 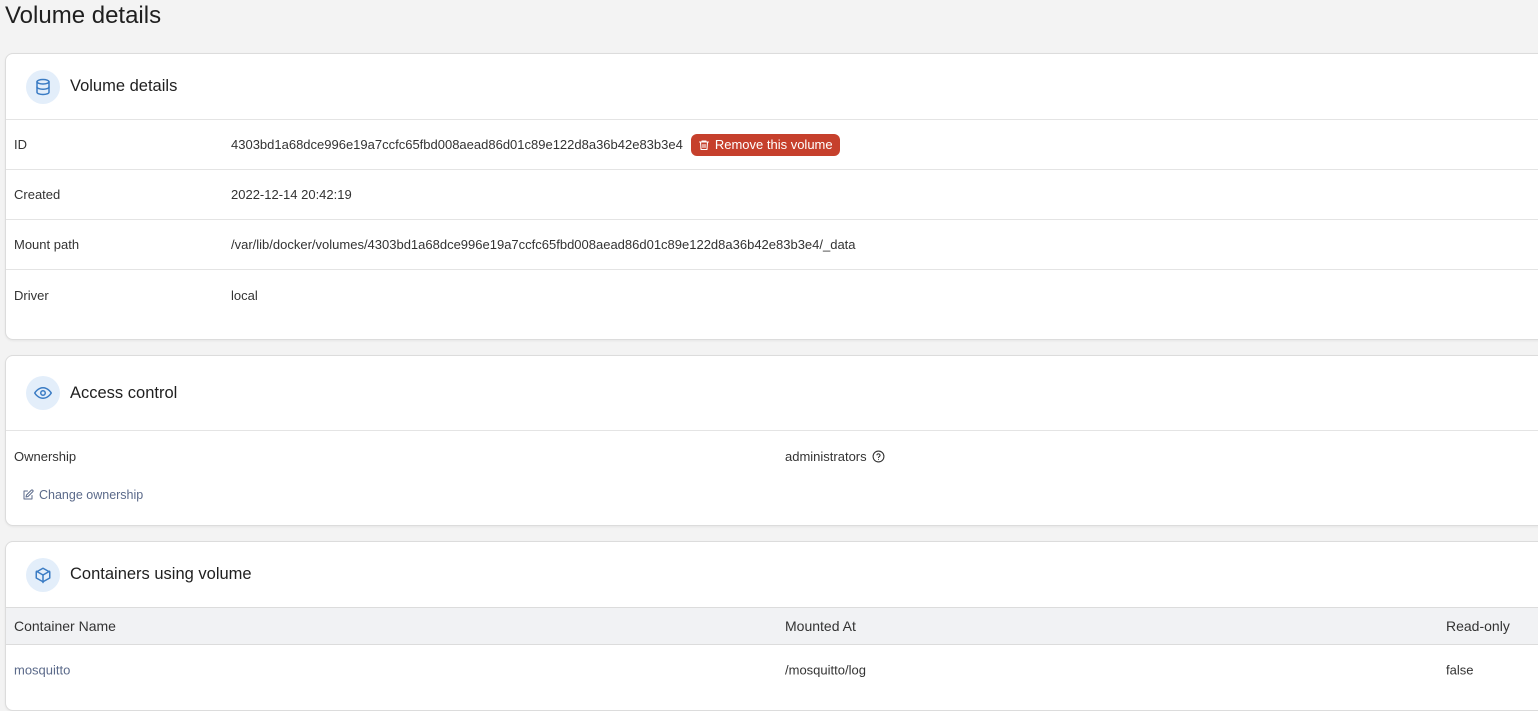 I want to click on box-icon, so click(x=43, y=574).